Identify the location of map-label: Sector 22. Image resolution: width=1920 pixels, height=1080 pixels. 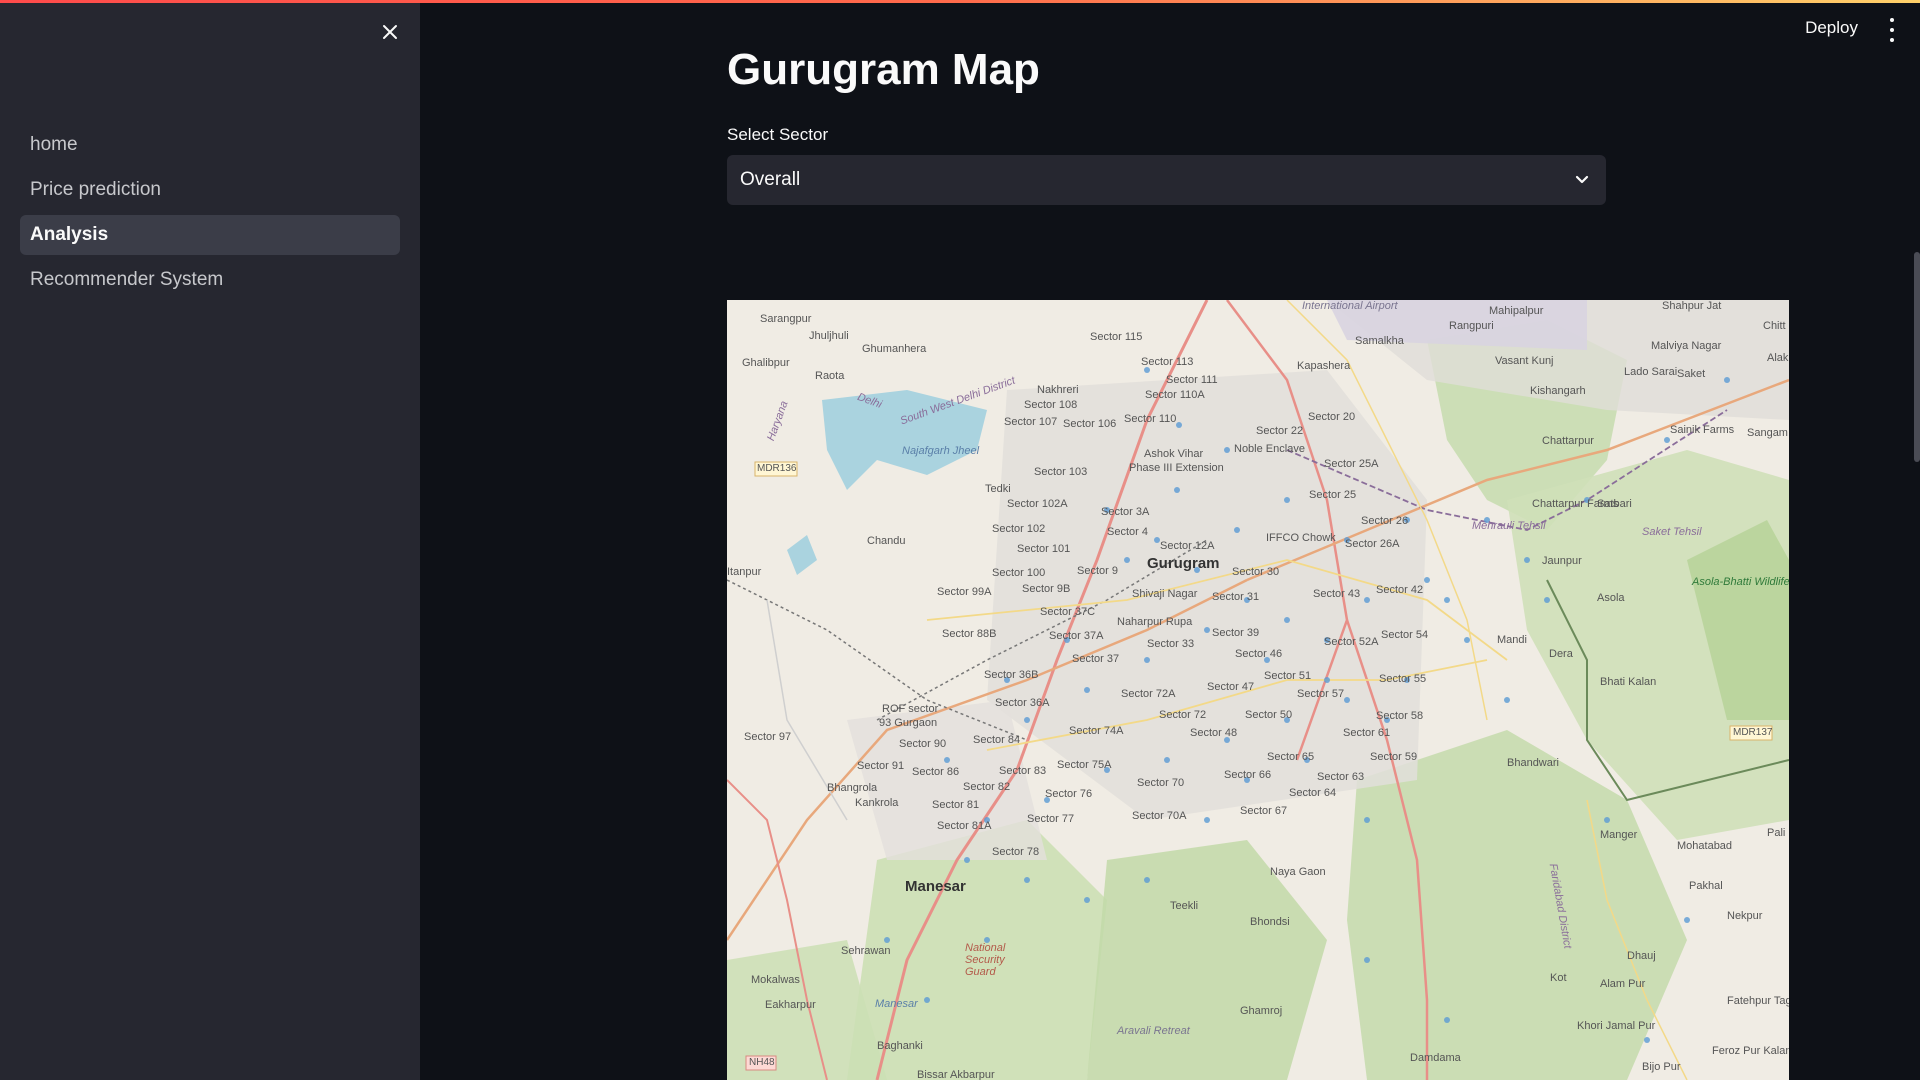
(1280, 431).